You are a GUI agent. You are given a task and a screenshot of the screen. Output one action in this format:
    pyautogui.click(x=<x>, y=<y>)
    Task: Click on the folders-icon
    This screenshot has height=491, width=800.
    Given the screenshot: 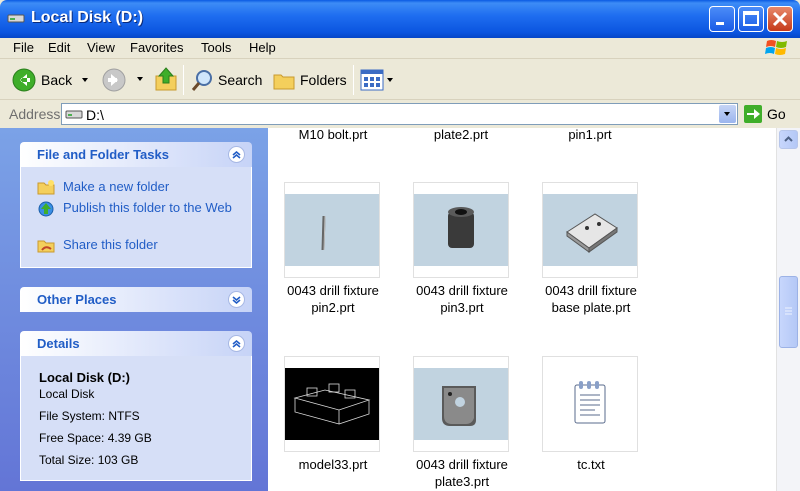 What is the action you would take?
    pyautogui.click(x=284, y=82)
    